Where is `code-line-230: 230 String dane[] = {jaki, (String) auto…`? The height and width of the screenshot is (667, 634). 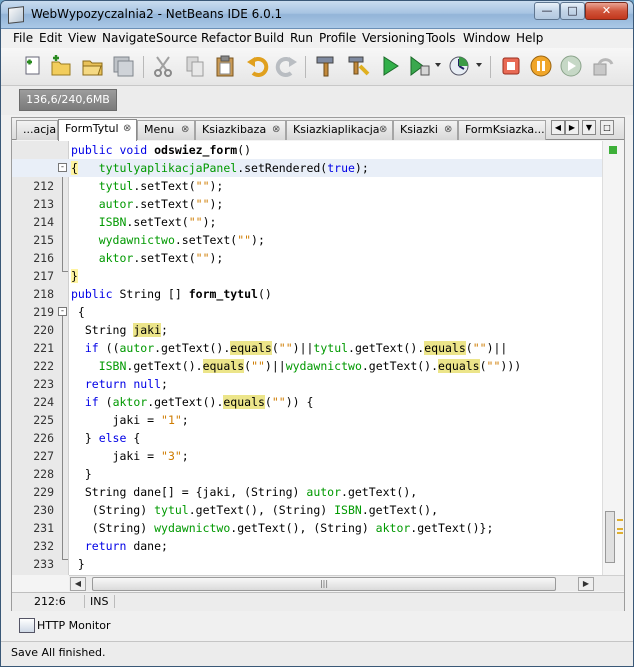 code-line-230: 230 String dane[] = {jaki, (String) auto… is located at coordinates (225, 501).